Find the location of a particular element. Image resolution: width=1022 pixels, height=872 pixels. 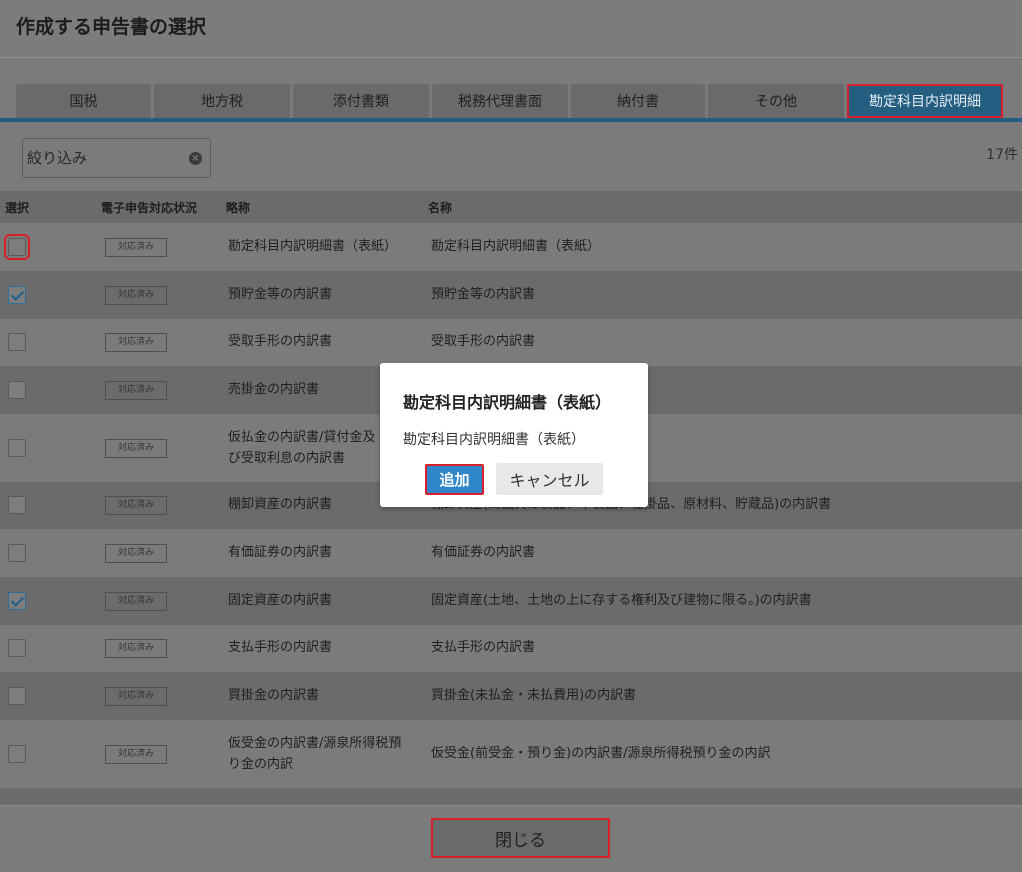

result-count: 17件 is located at coordinates (1002, 155).